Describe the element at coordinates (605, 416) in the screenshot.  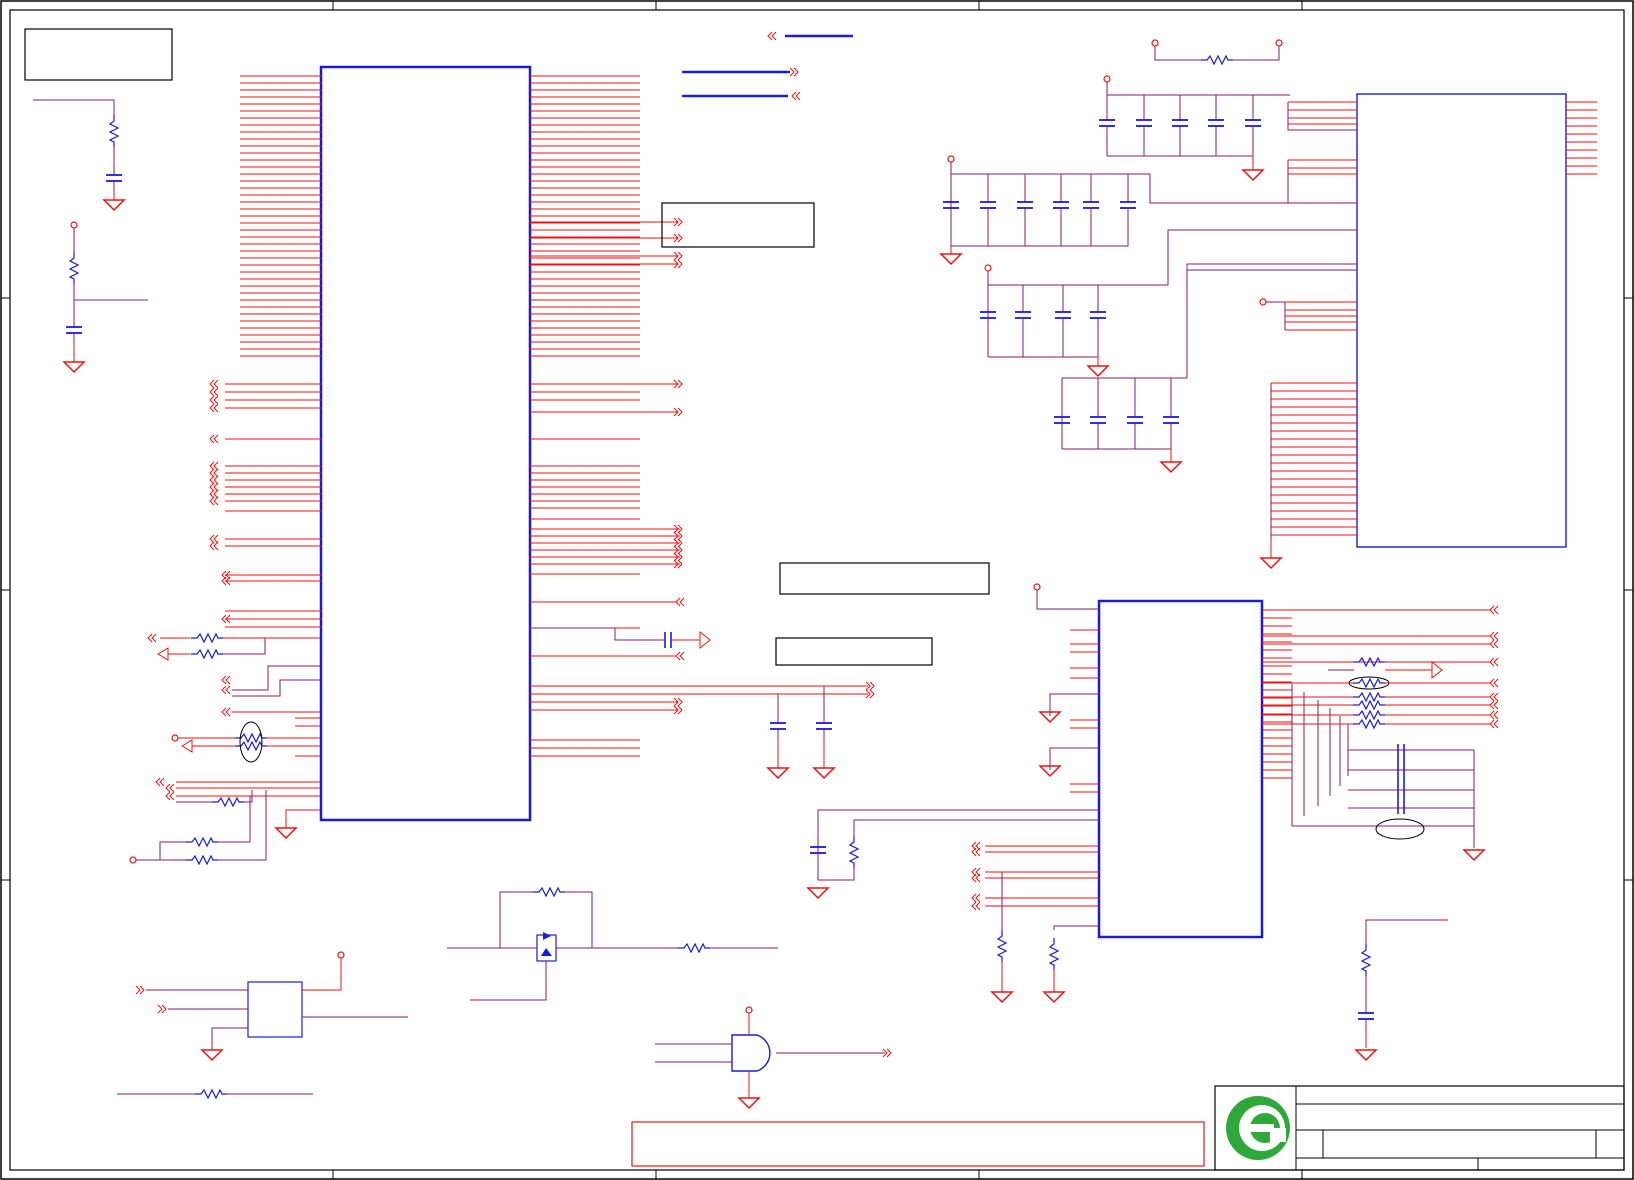
I see `main-ic-right-pins` at that location.